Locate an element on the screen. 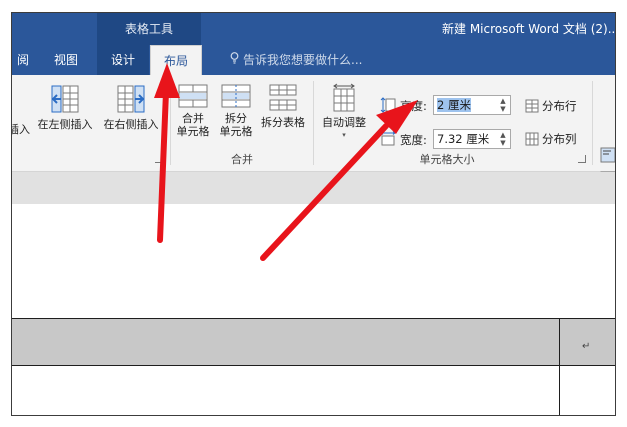  merge-cells-label-1: 合并 is located at coordinates (193, 118).